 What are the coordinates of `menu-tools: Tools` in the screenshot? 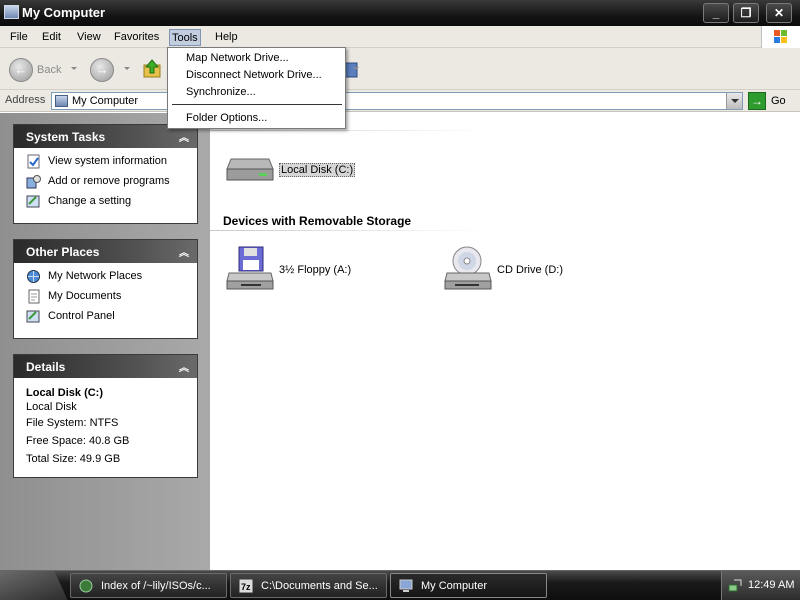 It's located at (185, 37).